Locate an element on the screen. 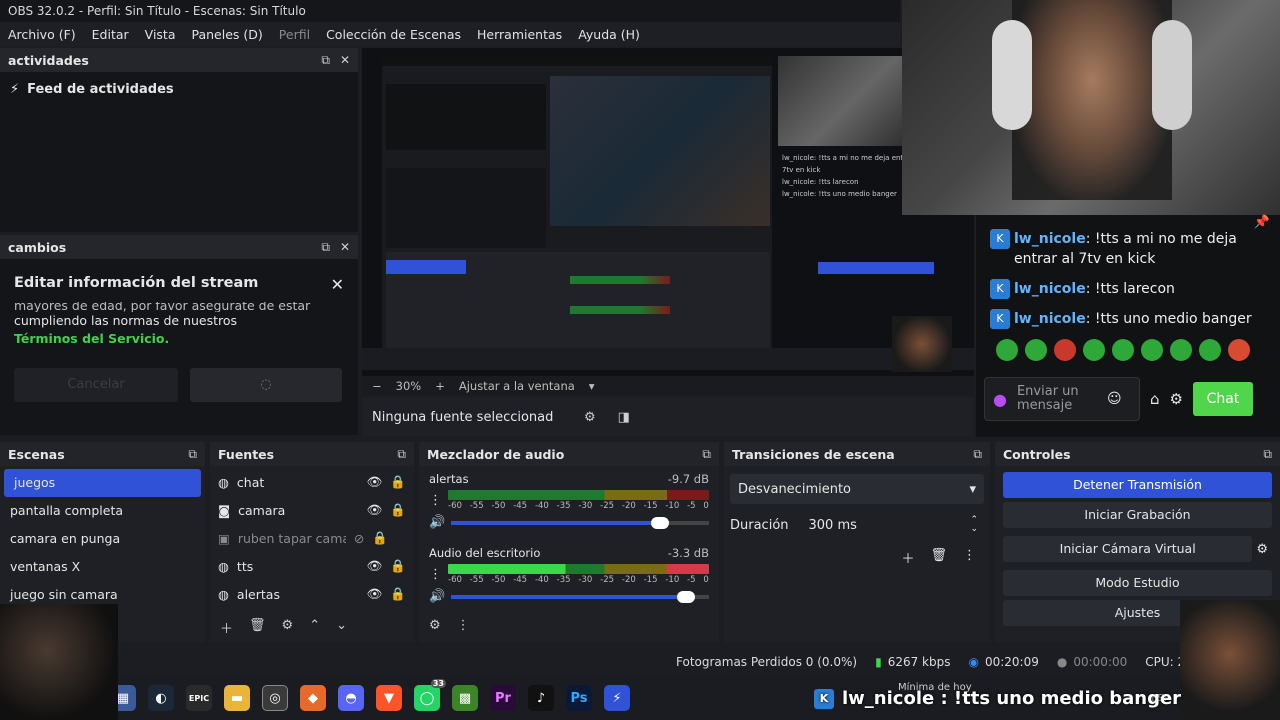 Image resolution: width=1280 pixels, height=720 pixels. menu-perfil: Perfil is located at coordinates (294, 34).